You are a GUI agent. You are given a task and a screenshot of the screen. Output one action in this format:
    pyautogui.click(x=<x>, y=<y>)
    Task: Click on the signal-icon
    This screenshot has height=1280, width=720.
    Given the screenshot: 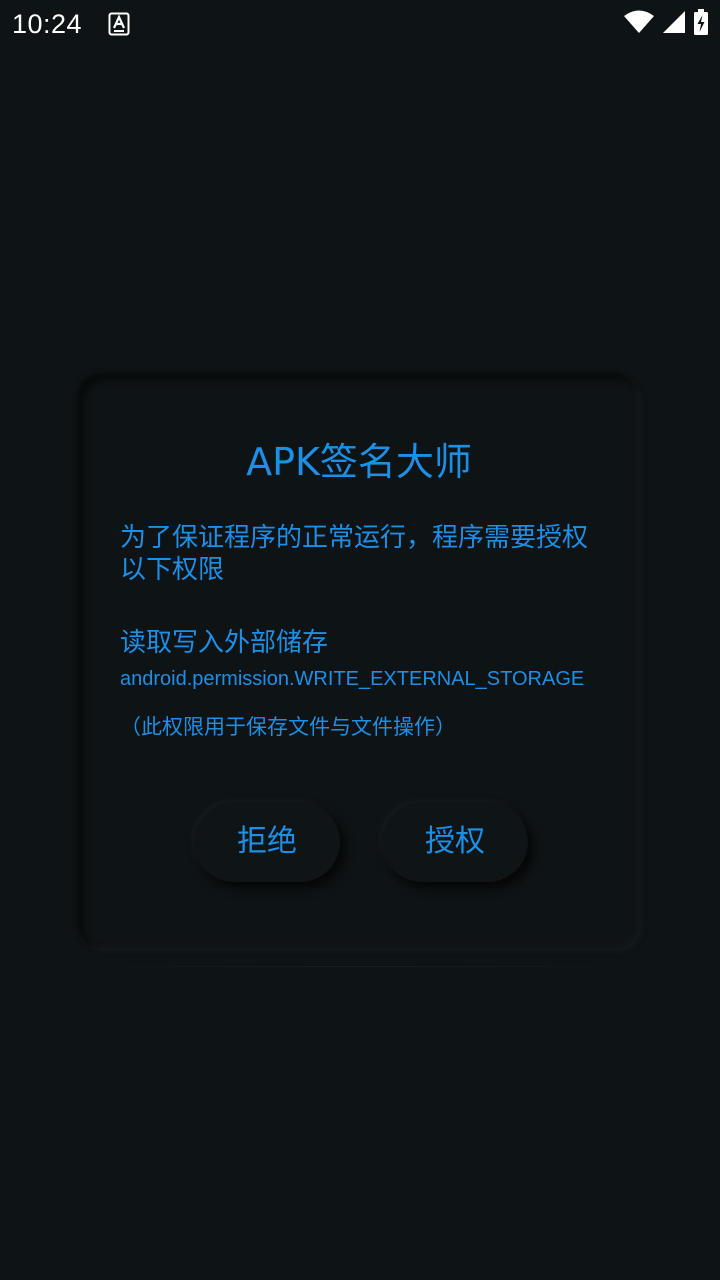 What is the action you would take?
    pyautogui.click(x=674, y=24)
    